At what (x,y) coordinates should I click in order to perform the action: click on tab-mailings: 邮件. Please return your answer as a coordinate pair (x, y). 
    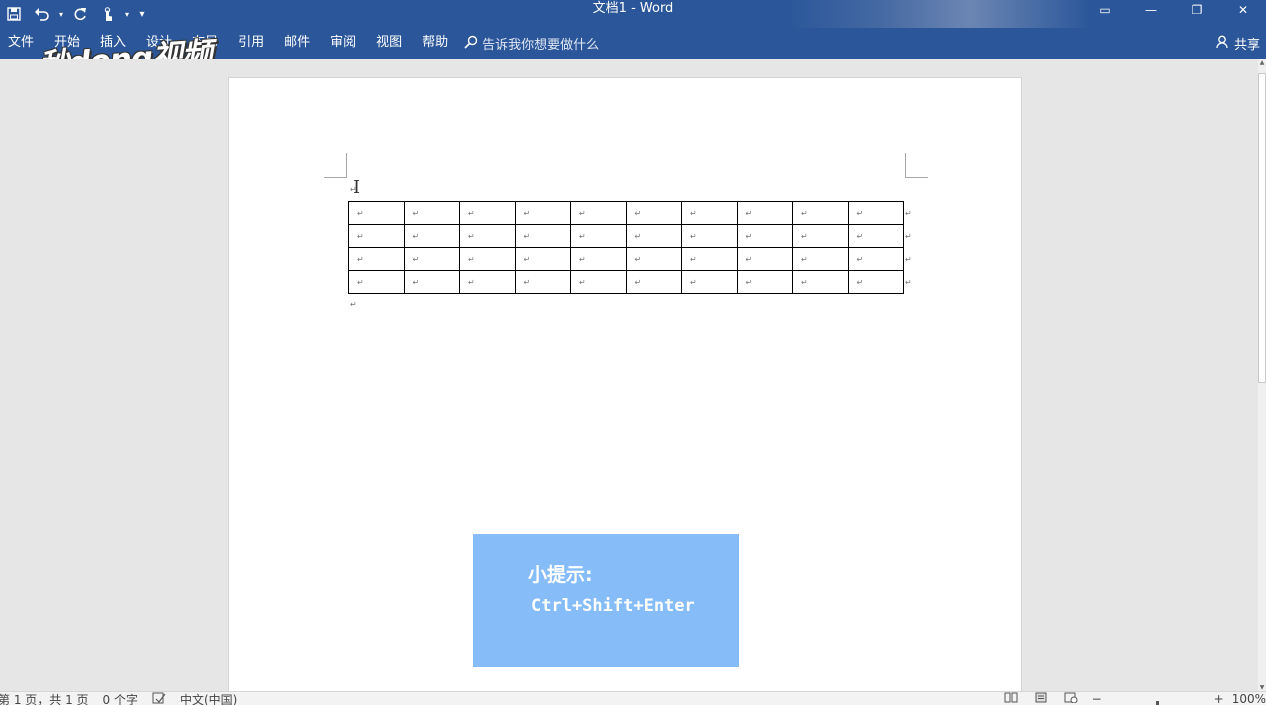
    Looking at the image, I should click on (297, 43).